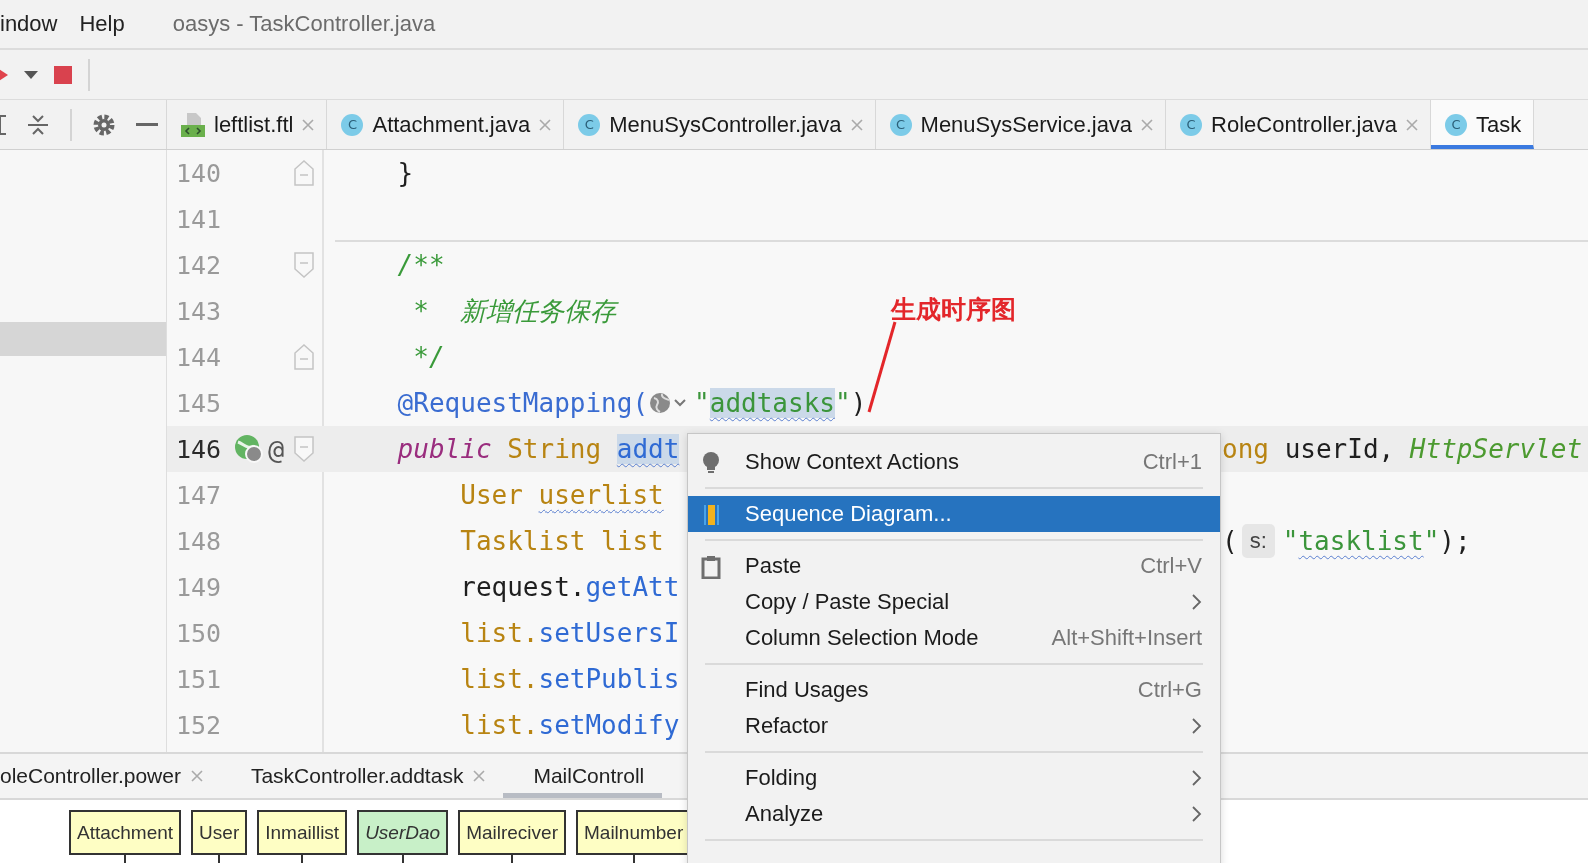 This screenshot has width=1588, height=863. Describe the element at coordinates (147, 124) in the screenshot. I see `minimize-icon` at that location.